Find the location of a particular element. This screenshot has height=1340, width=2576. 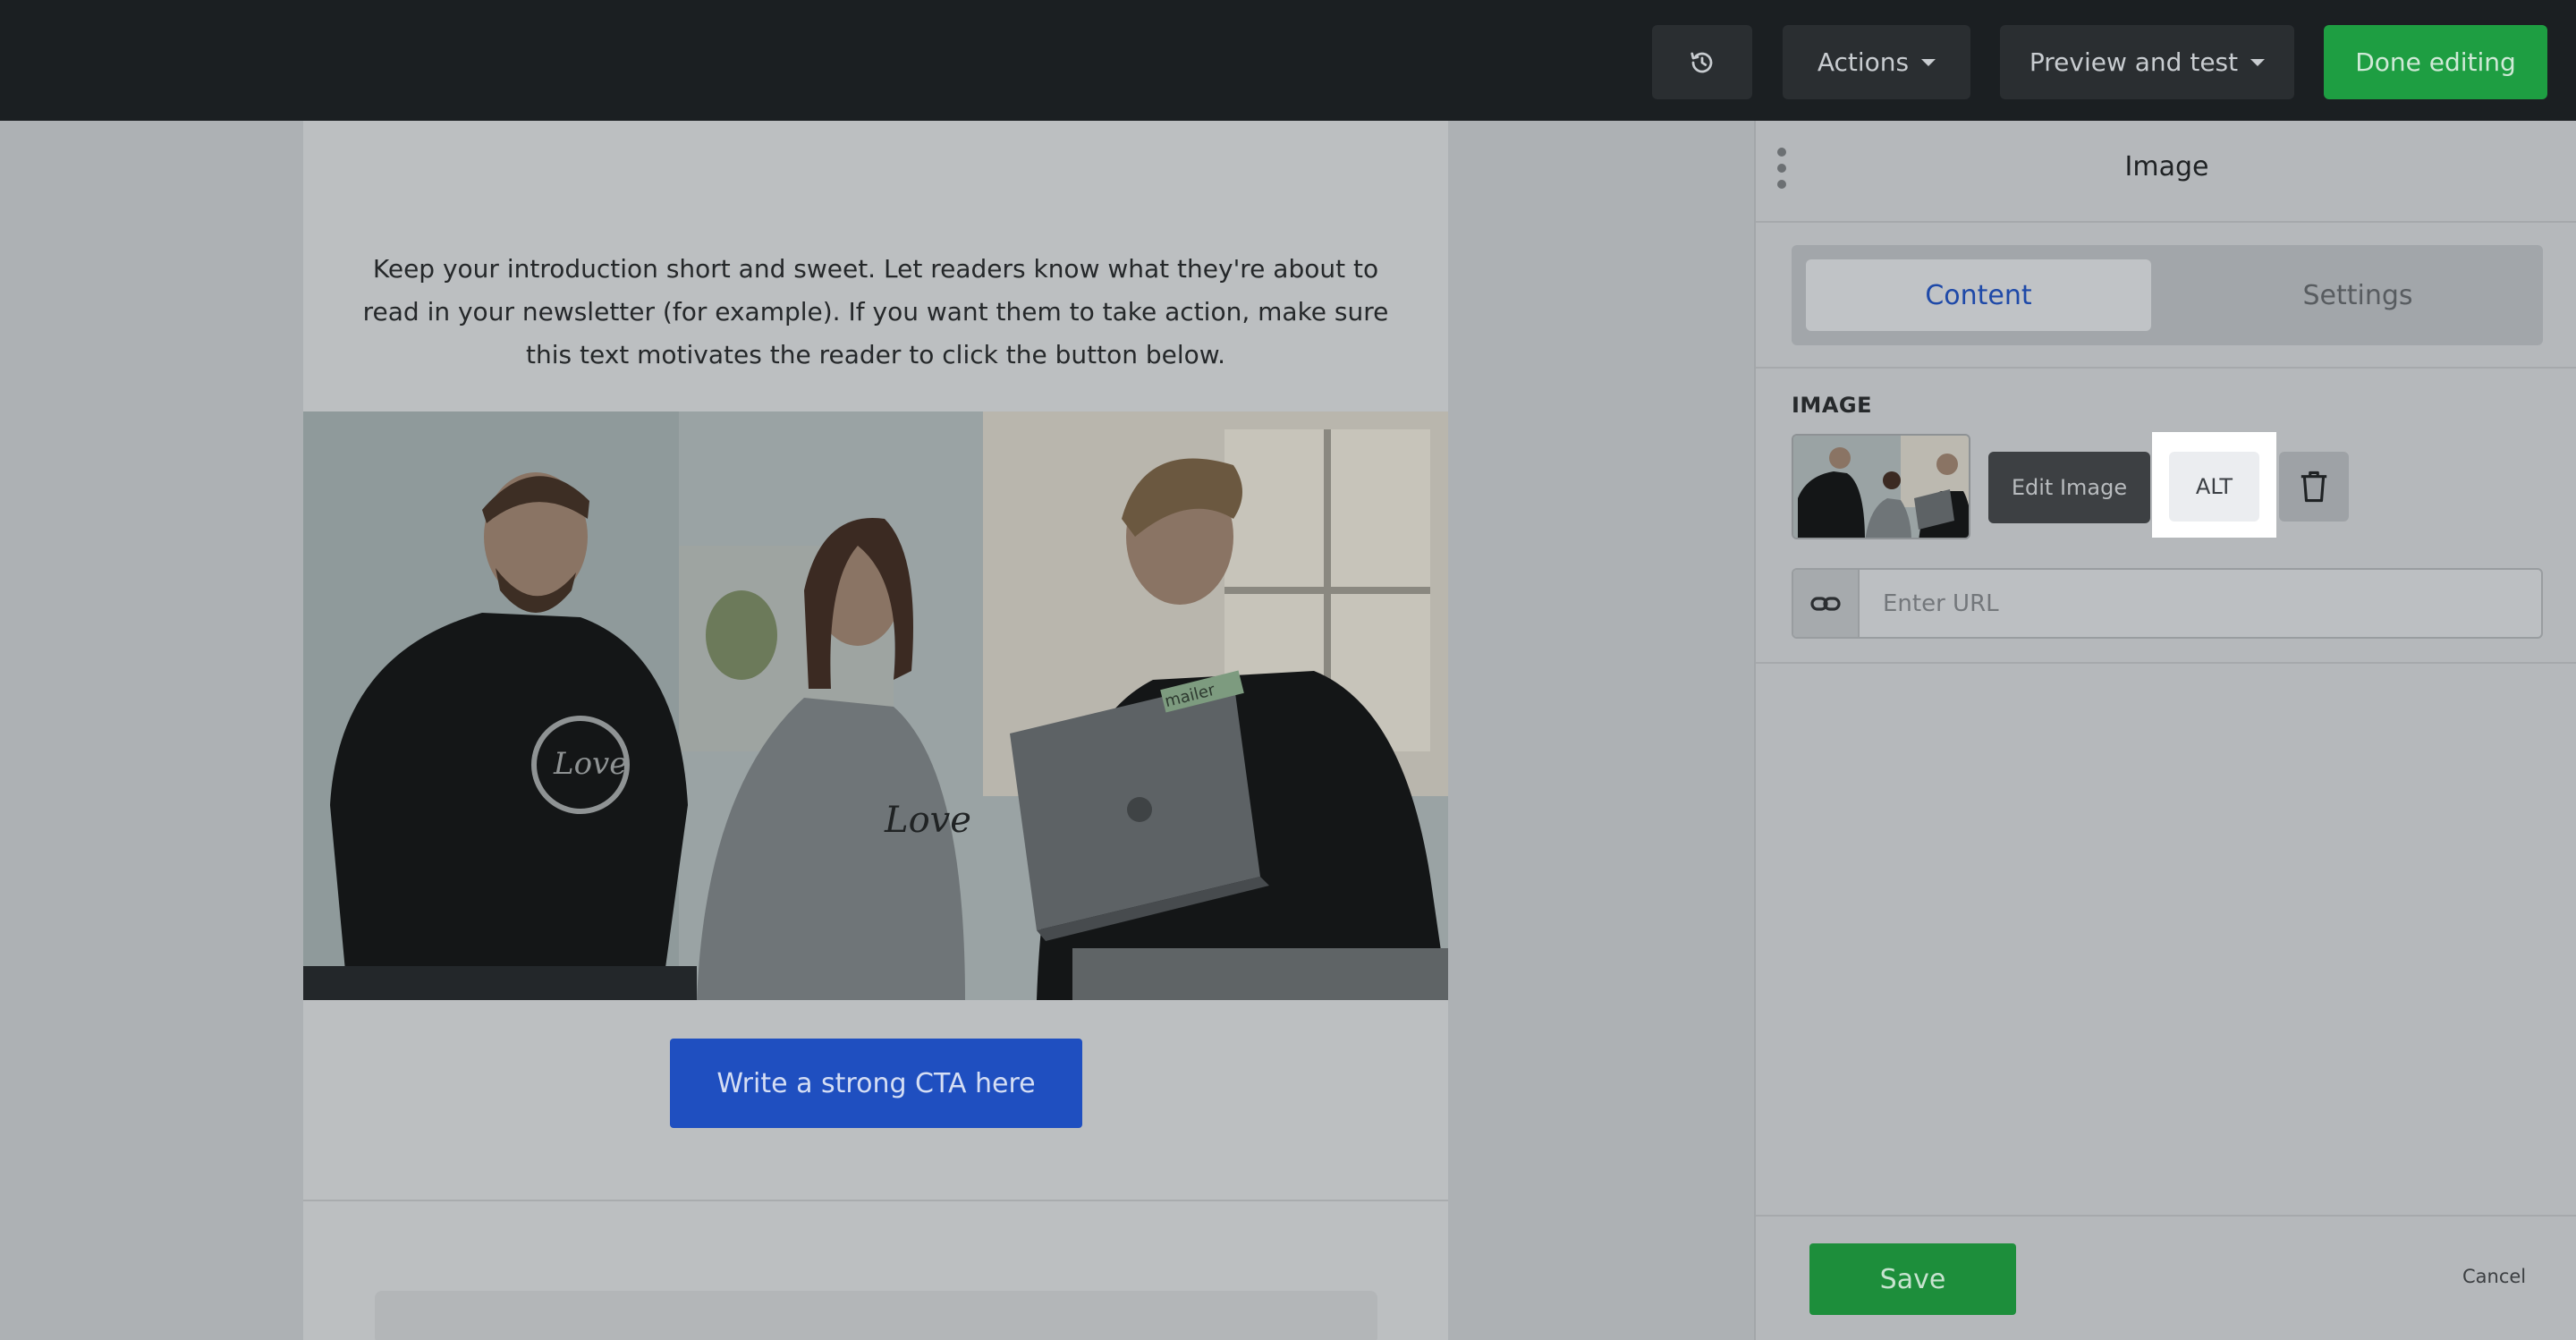

cta-button: Write a strong CTA here is located at coordinates (876, 1083).